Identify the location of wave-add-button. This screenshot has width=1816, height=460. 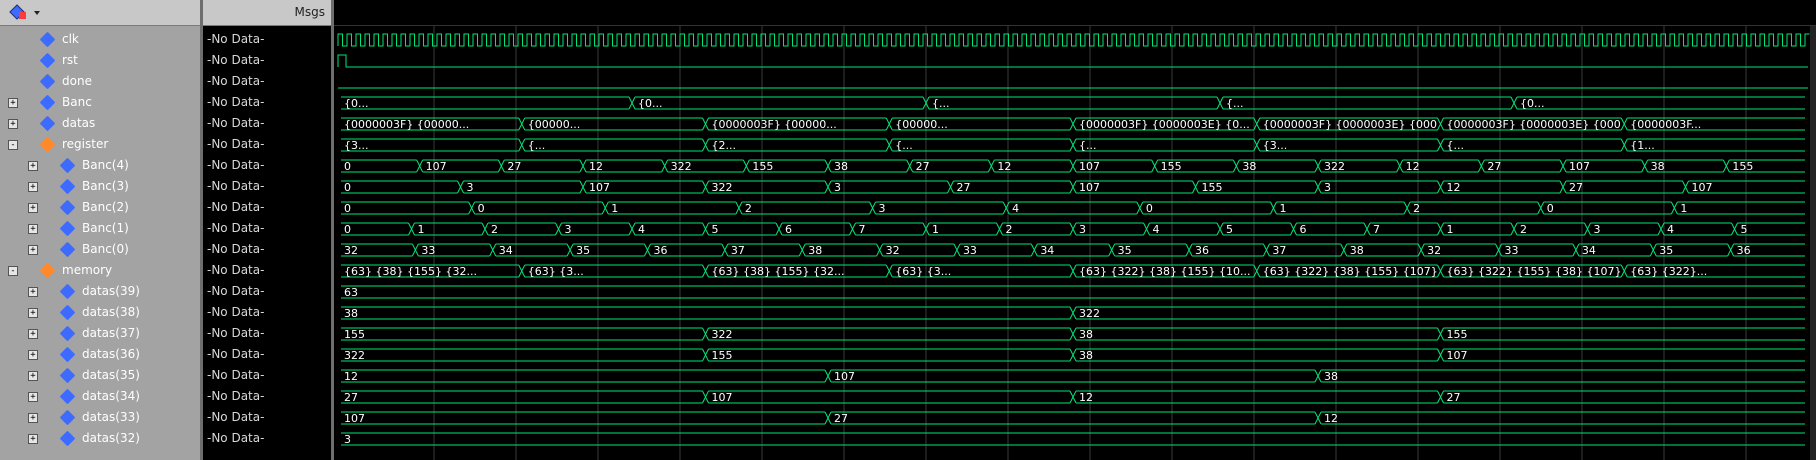
(25, 13).